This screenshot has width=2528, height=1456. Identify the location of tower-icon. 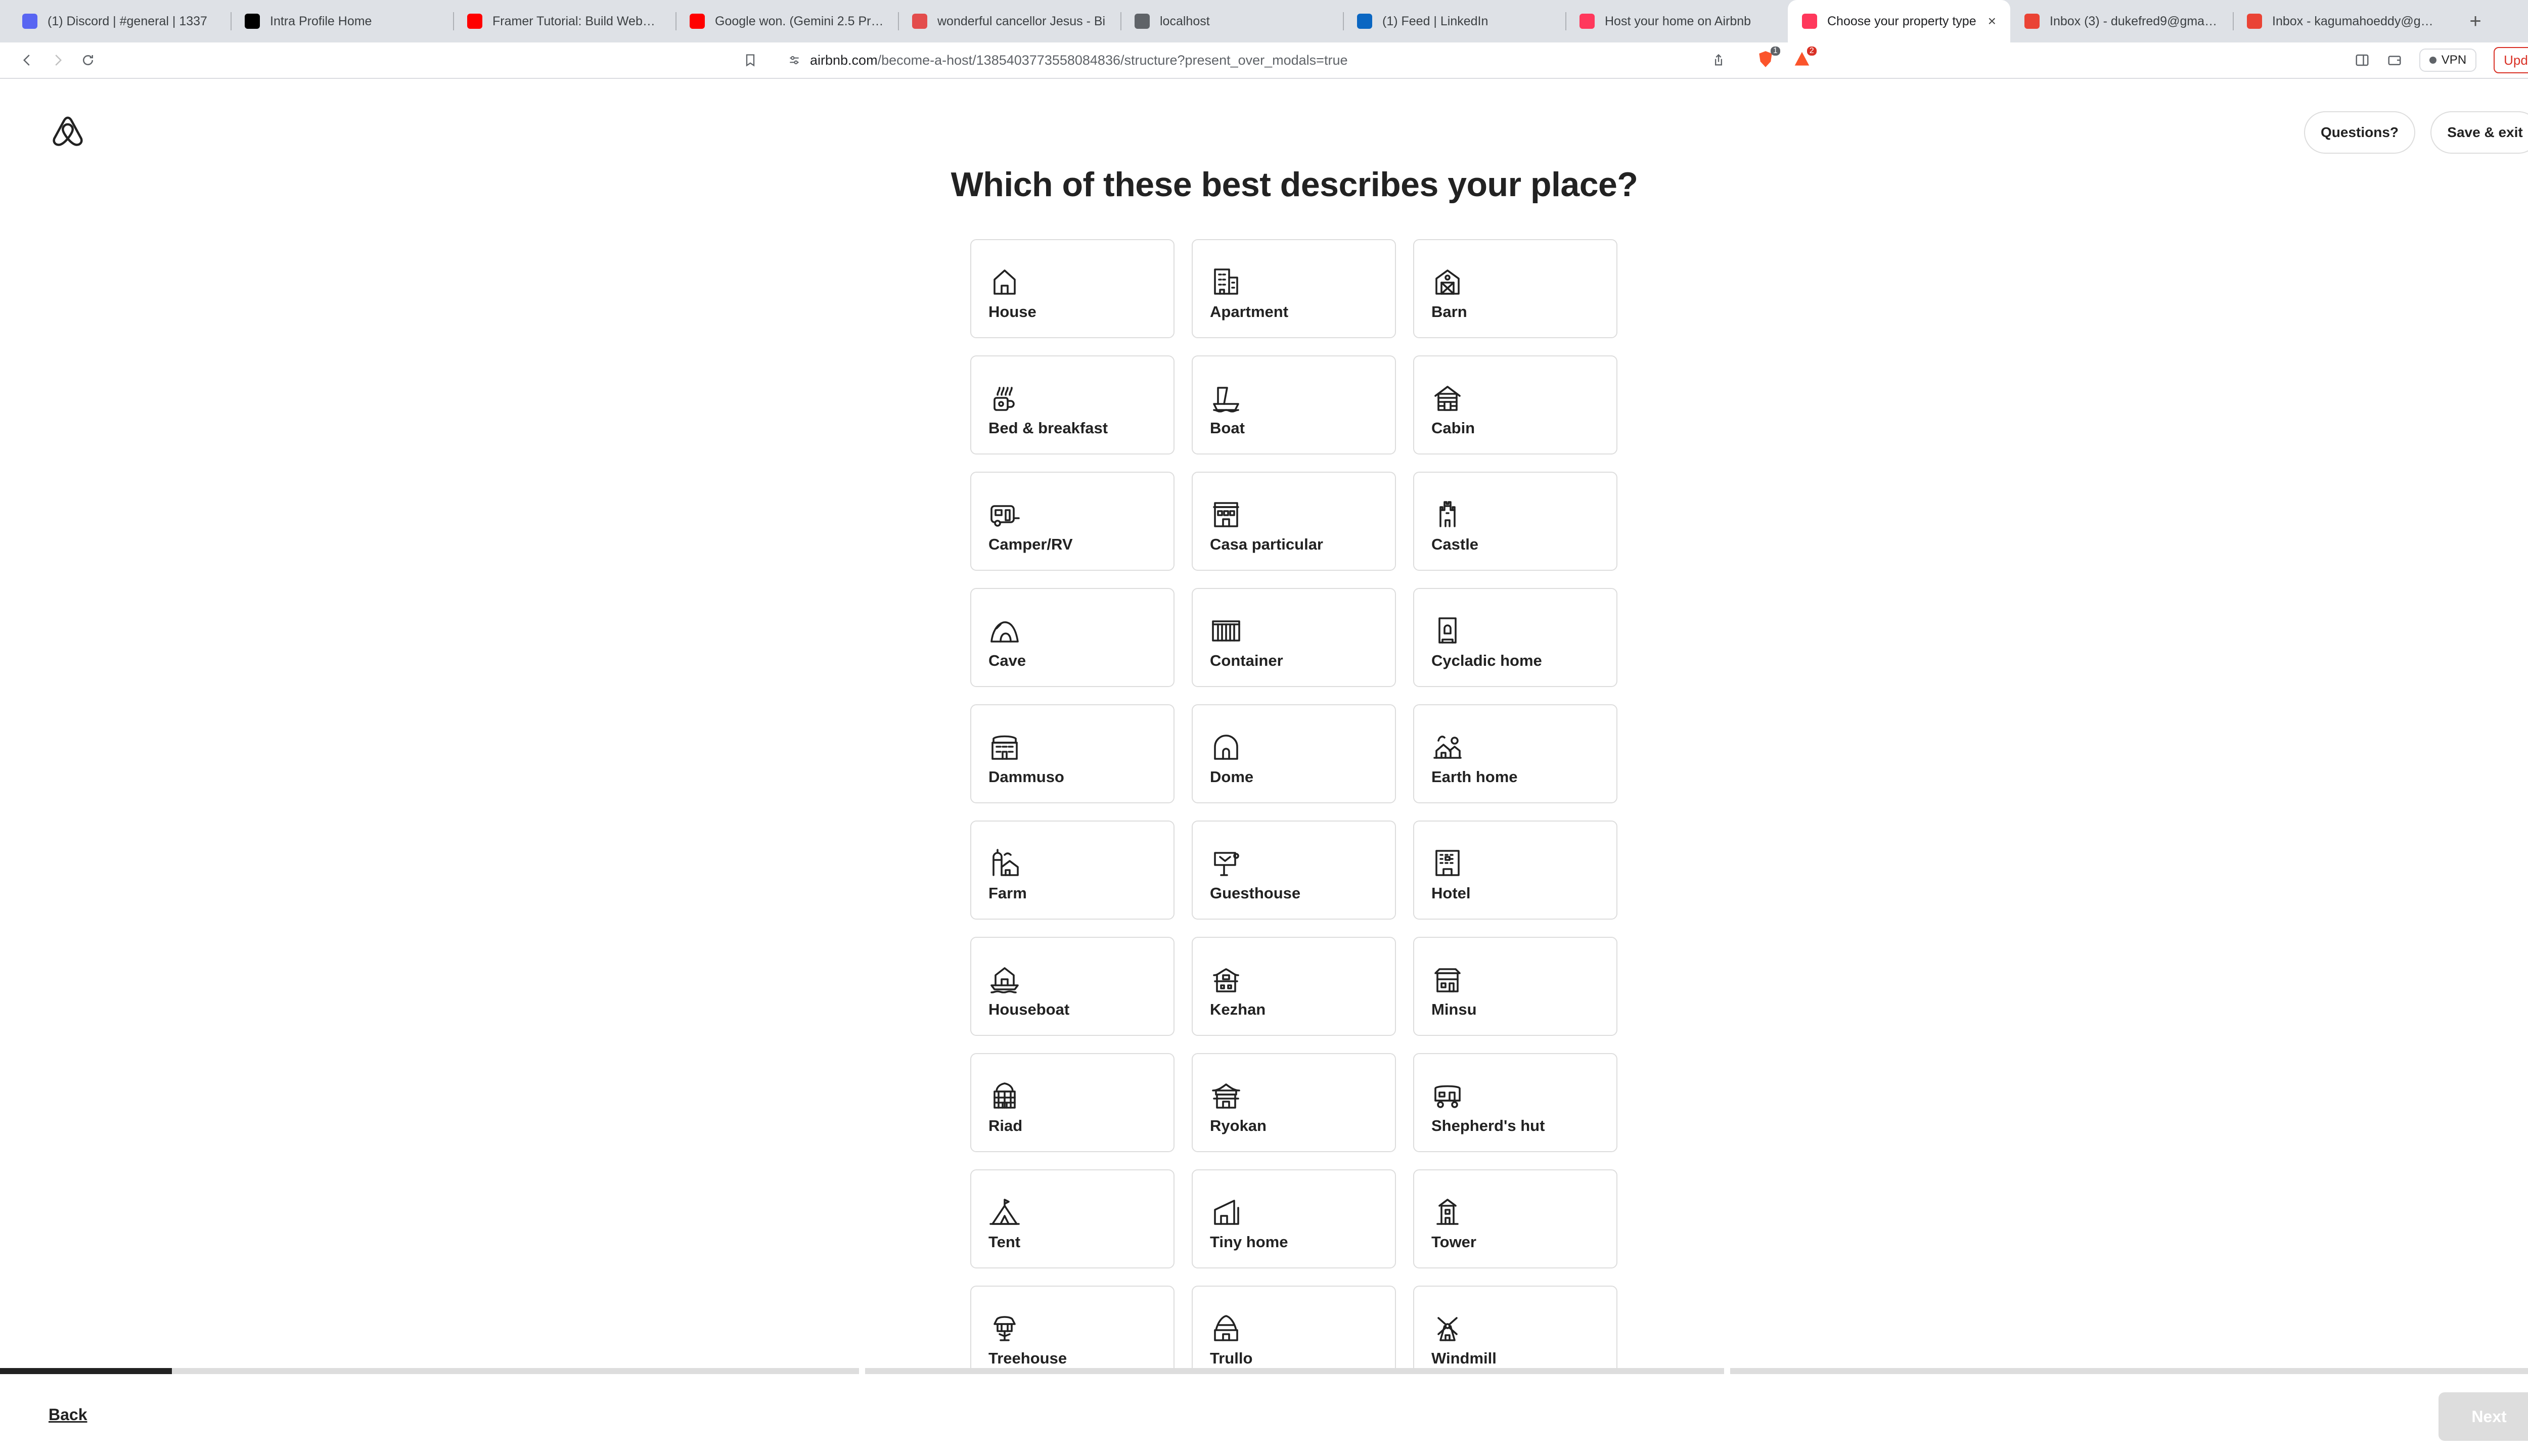
(1448, 1212).